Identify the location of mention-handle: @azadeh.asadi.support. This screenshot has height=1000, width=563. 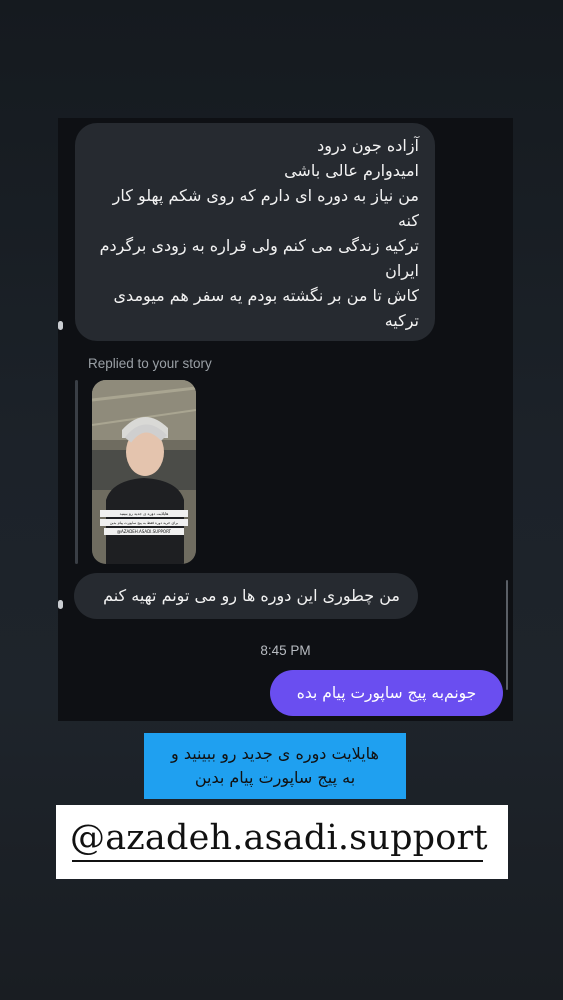
(279, 838).